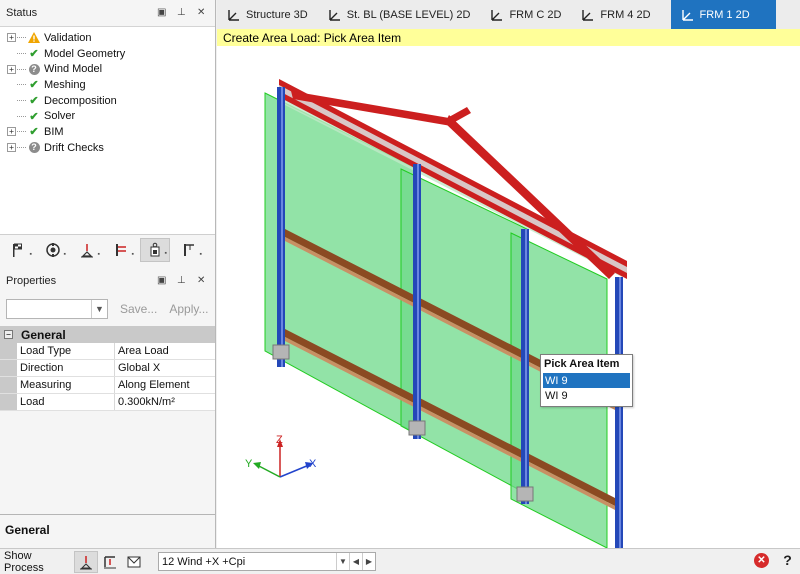 This screenshot has height=574, width=800. What do you see at coordinates (165, 368) in the screenshot?
I see `property-value: Global X` at bounding box center [165, 368].